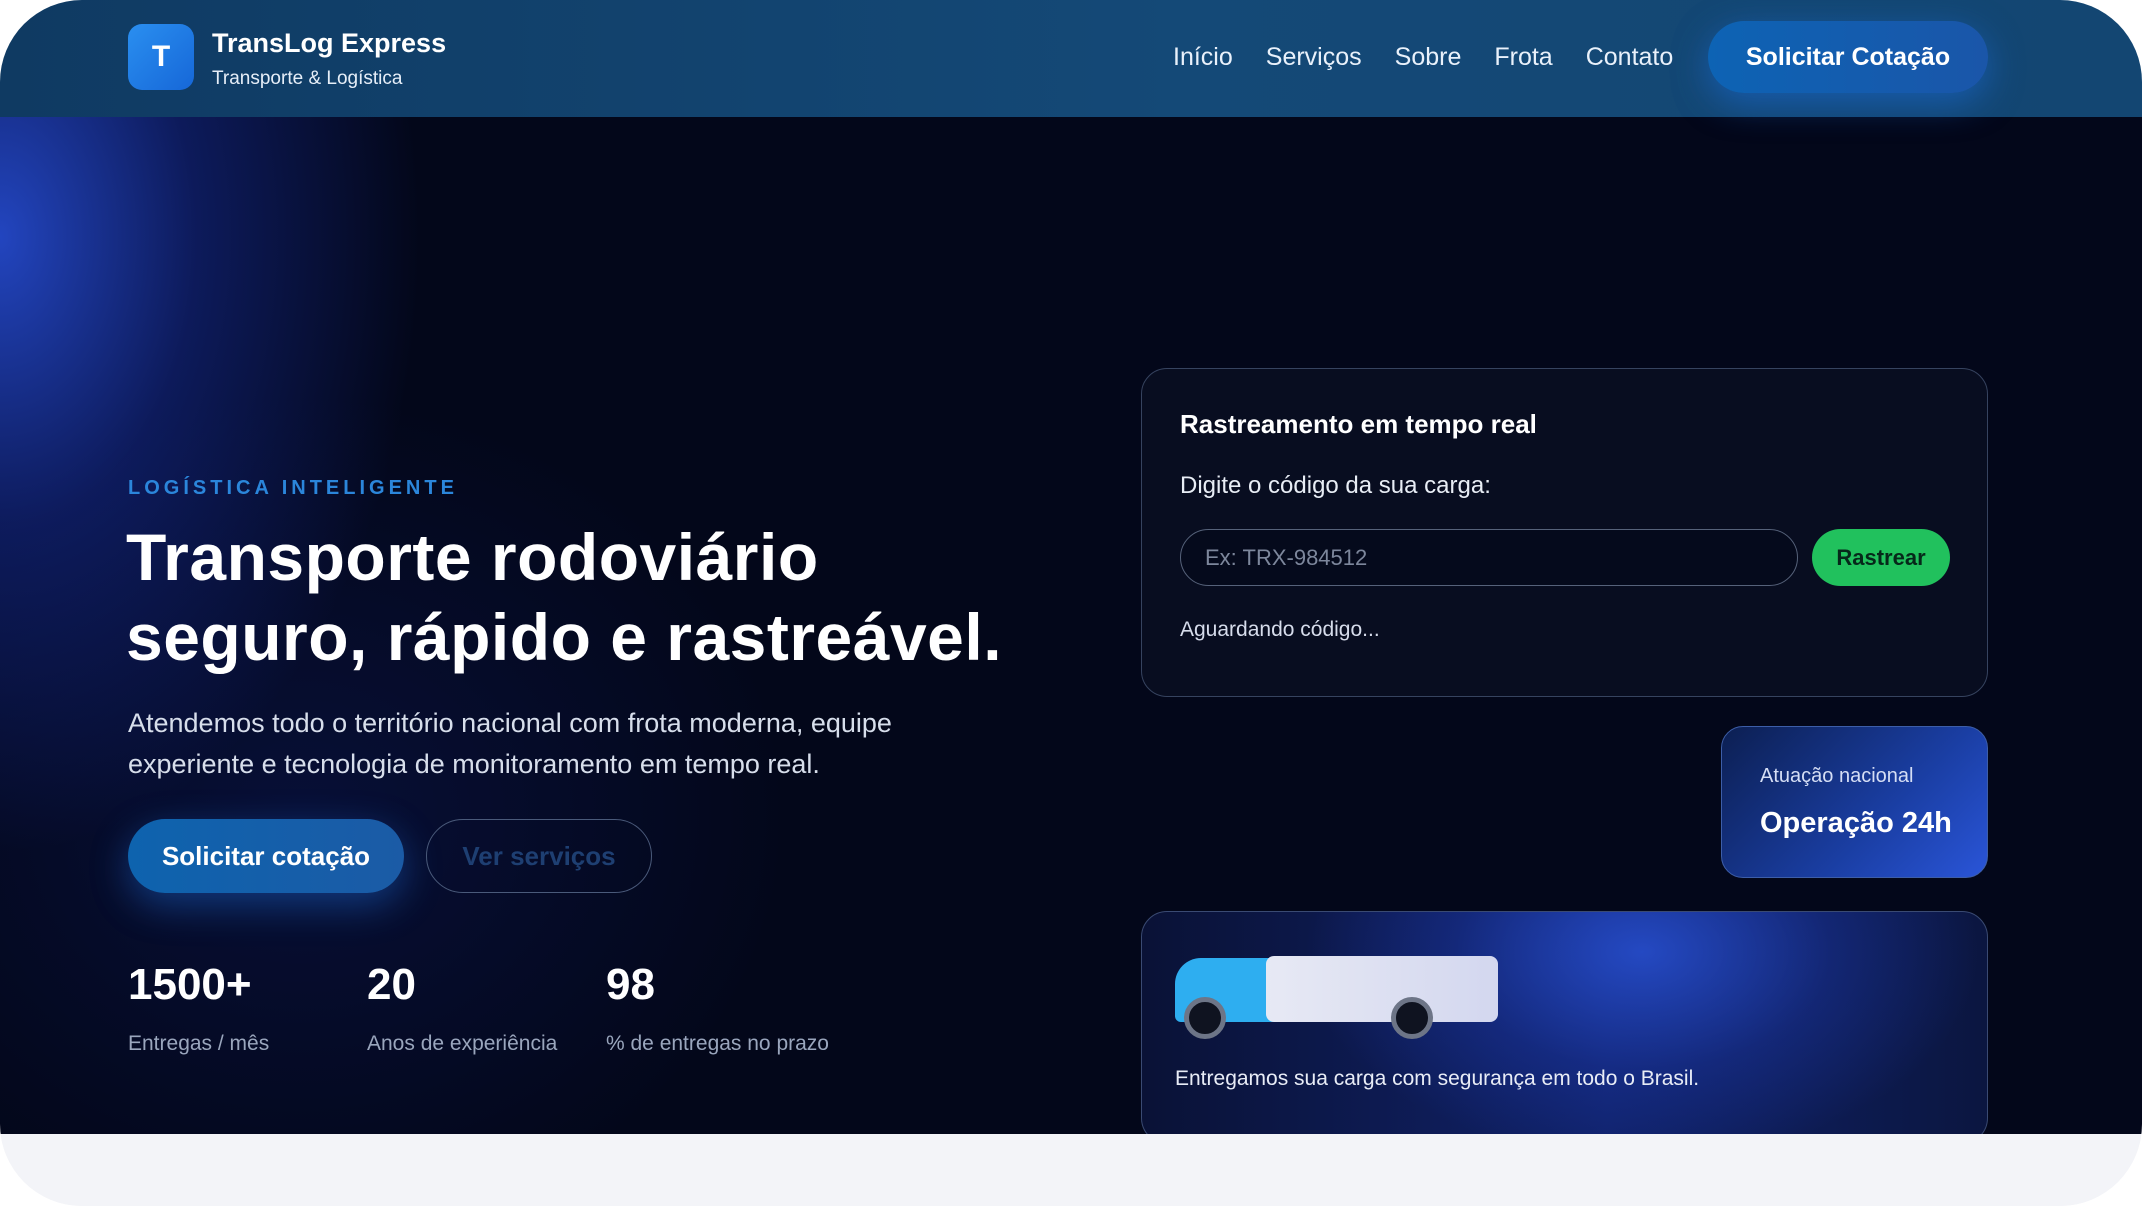 The height and width of the screenshot is (1206, 2142). What do you see at coordinates (329, 43) in the screenshot?
I see `brand-name: TransLog Express` at bounding box center [329, 43].